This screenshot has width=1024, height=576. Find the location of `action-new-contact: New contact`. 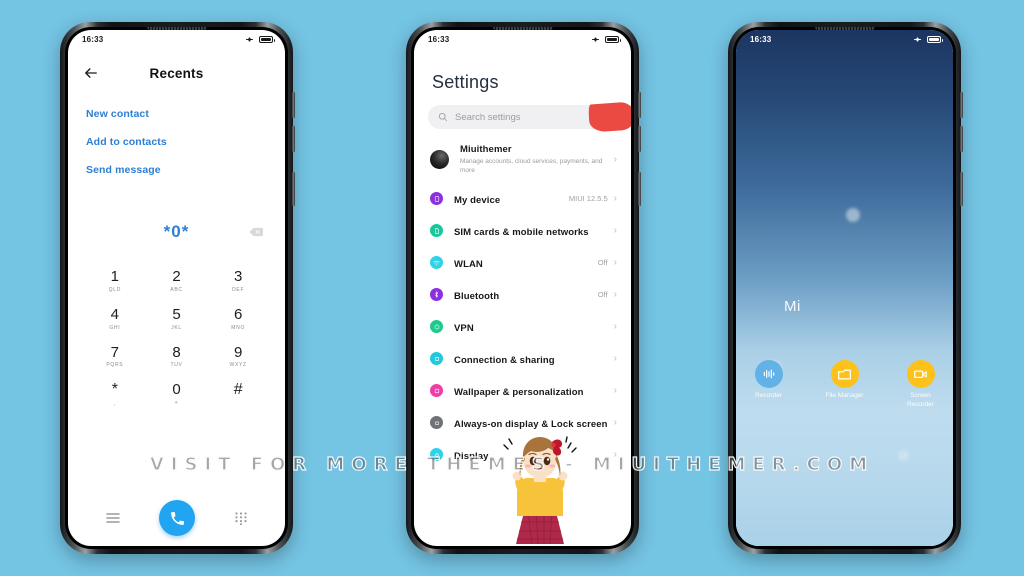

action-new-contact: New contact is located at coordinates (176, 114).